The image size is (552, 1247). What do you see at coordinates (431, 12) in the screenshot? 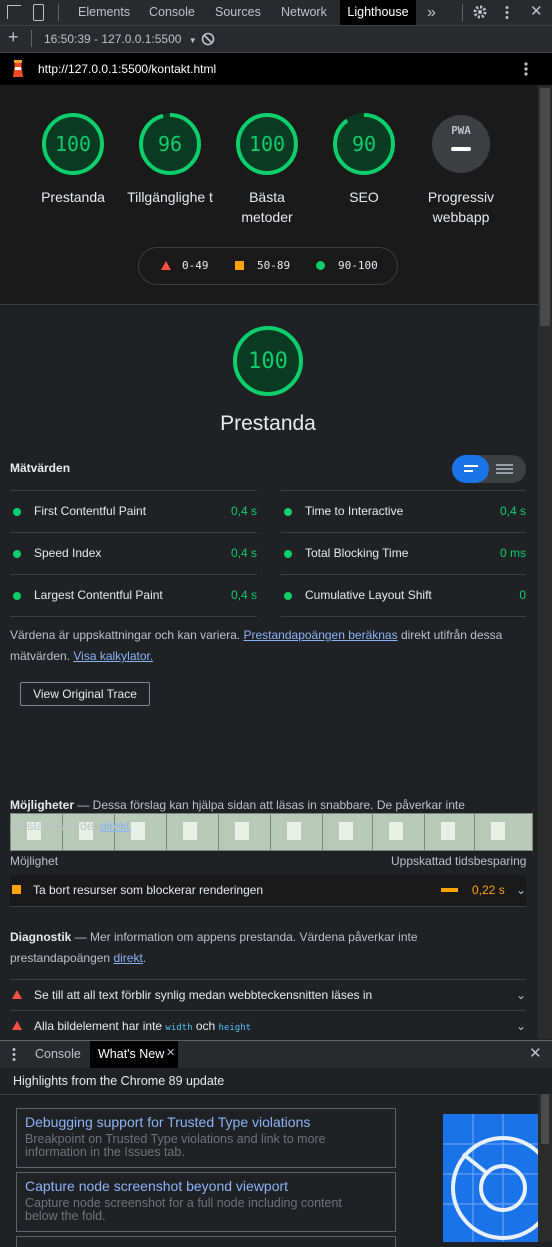
I see `more-tabs-icon: »` at bounding box center [431, 12].